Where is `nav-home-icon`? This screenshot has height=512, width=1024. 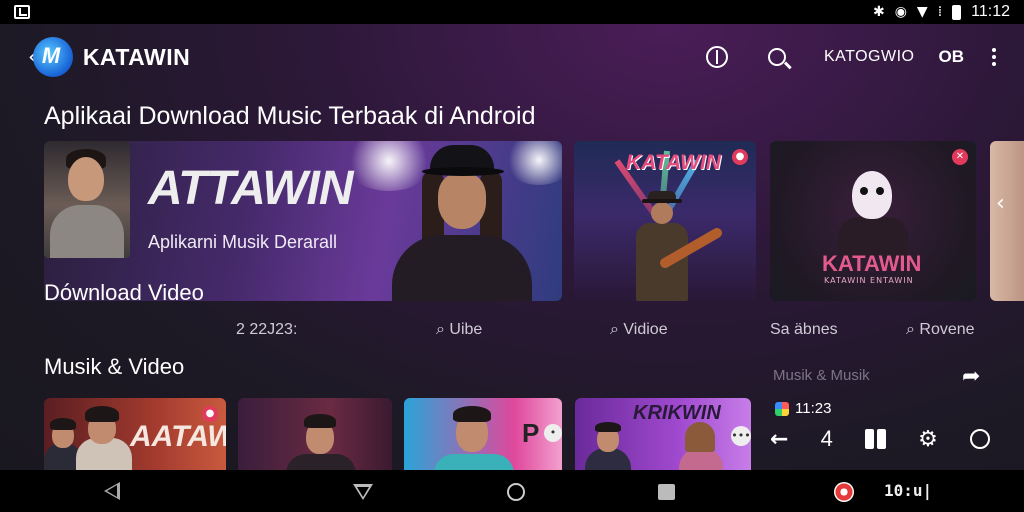
nav-home-icon is located at coordinates (516, 492).